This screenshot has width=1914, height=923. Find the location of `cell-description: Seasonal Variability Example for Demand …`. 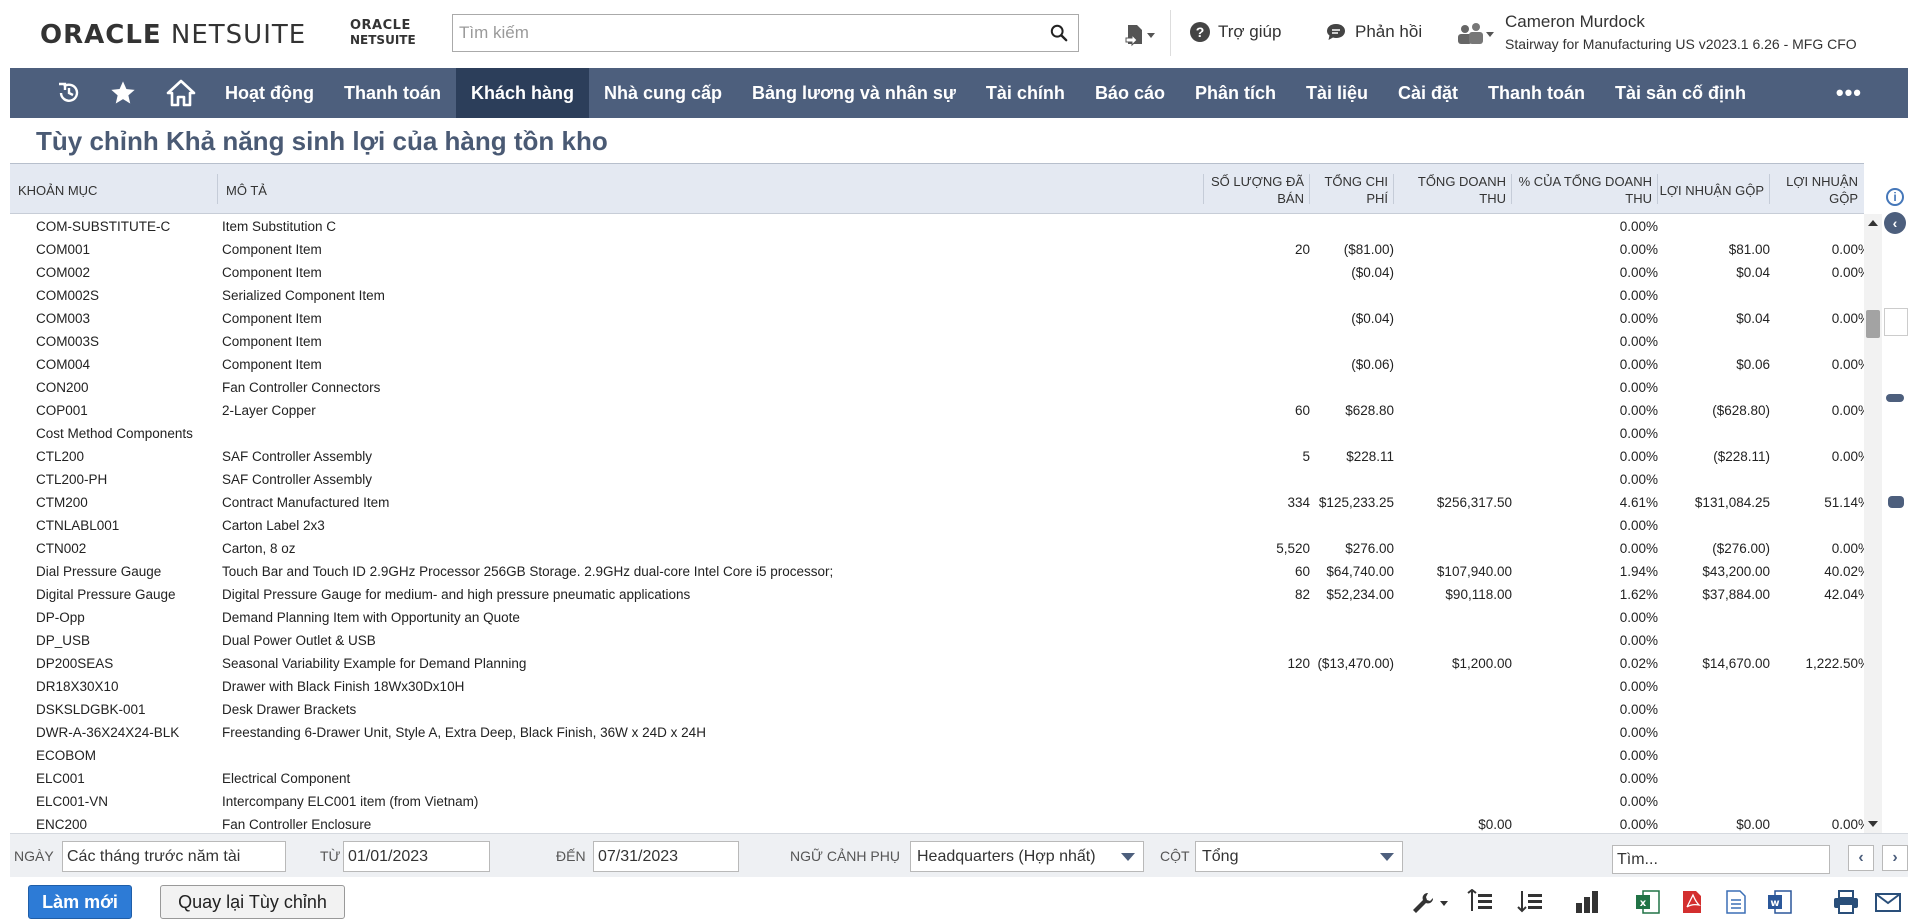

cell-description: Seasonal Variability Example for Demand … is located at coordinates (374, 663).